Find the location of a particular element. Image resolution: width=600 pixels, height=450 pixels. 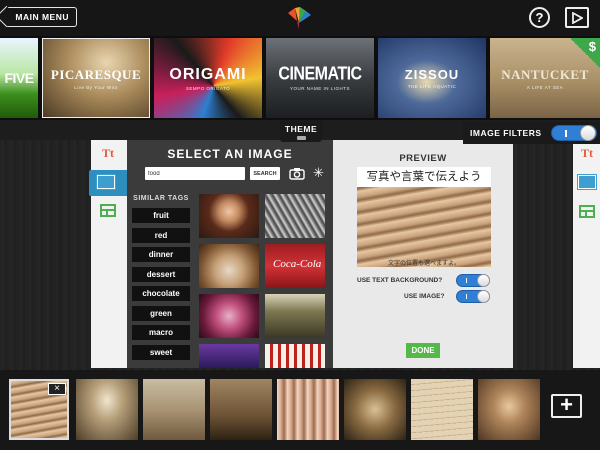

preview-subcaption: 文字の位置も選べますよ。 is located at coordinates (423, 264).